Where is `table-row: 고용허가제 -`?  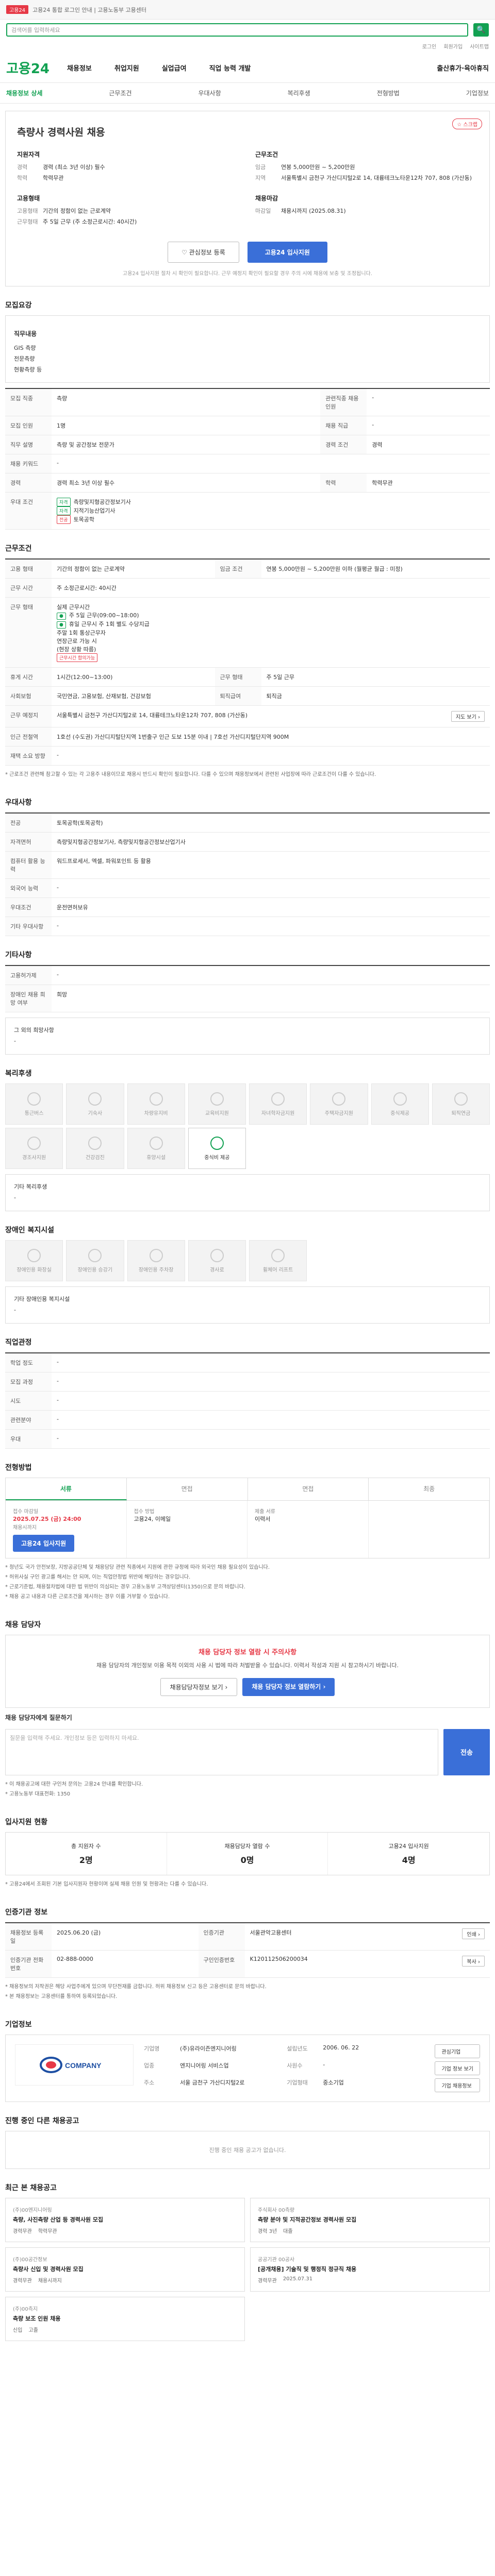 table-row: 고용허가제 - is located at coordinates (247, 975).